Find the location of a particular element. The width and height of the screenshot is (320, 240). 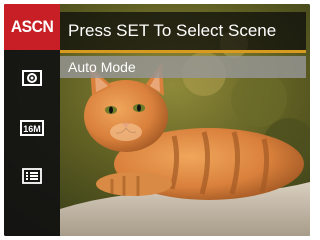

image-size-icon: 16M is located at coordinates (32, 128).